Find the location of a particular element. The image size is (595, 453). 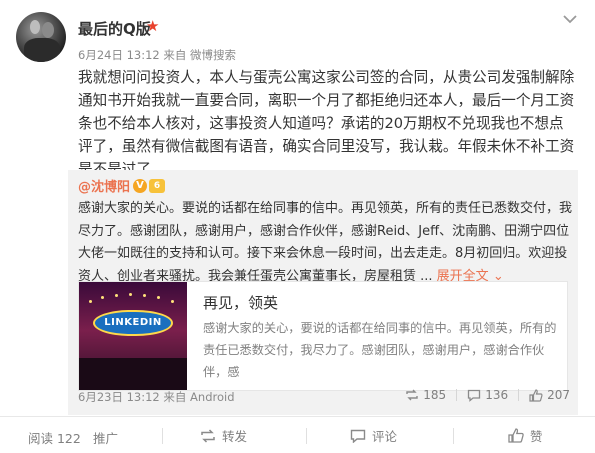

repost-button: 转发 is located at coordinates (223, 435).